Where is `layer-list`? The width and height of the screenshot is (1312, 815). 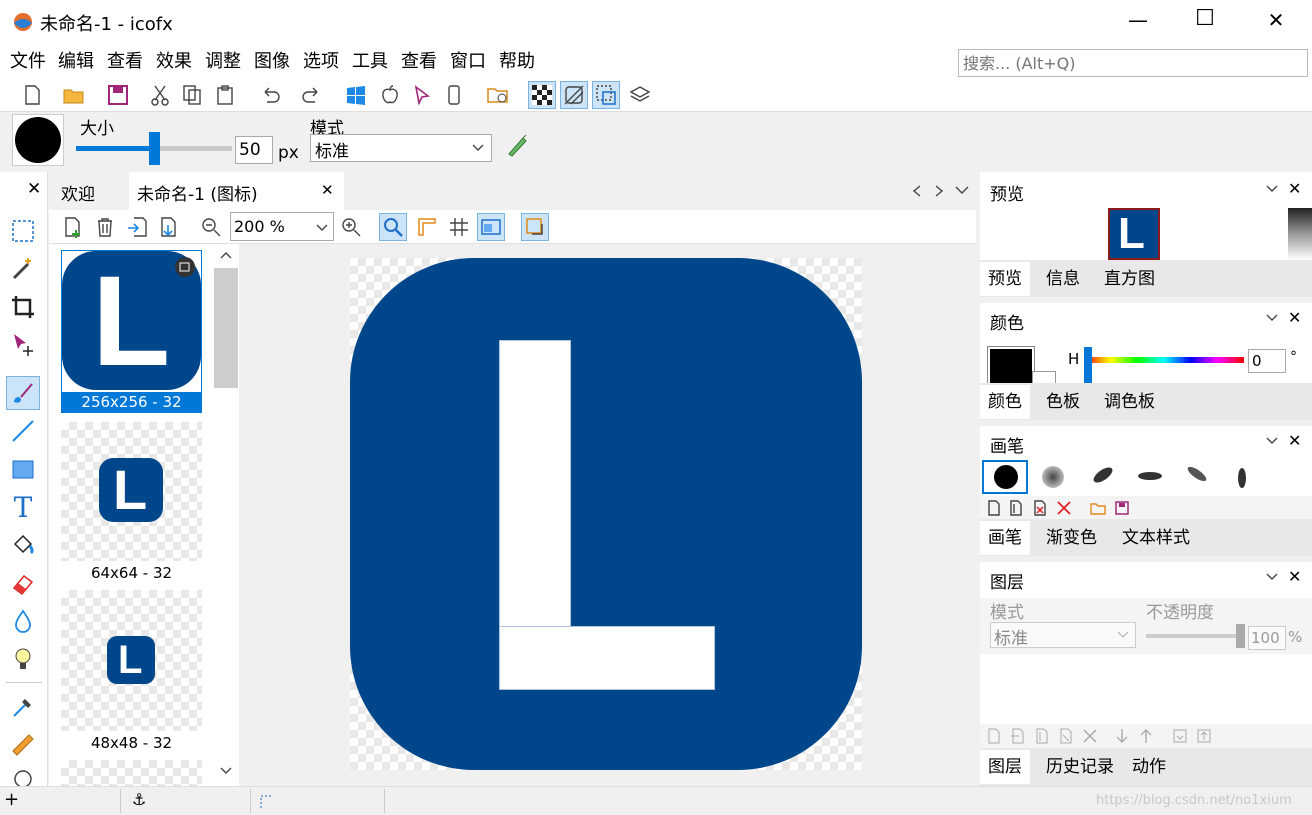 layer-list is located at coordinates (1146, 689).